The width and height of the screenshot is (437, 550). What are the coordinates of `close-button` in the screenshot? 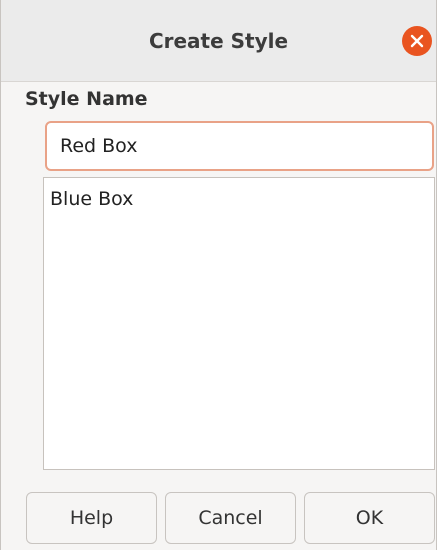 It's located at (417, 41).